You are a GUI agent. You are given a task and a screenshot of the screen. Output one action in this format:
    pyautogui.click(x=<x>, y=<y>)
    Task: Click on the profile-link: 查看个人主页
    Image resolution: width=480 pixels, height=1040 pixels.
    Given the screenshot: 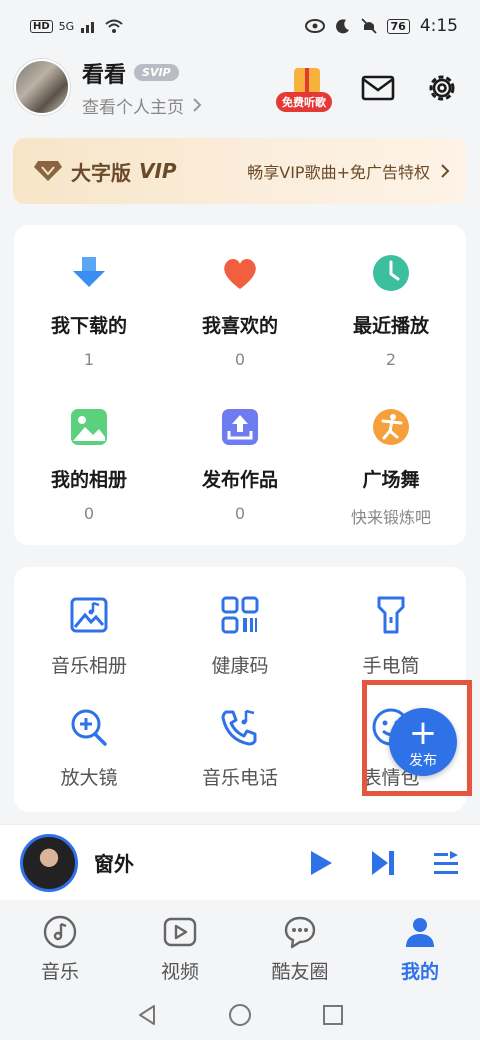 What is the action you would take?
    pyautogui.click(x=142, y=105)
    